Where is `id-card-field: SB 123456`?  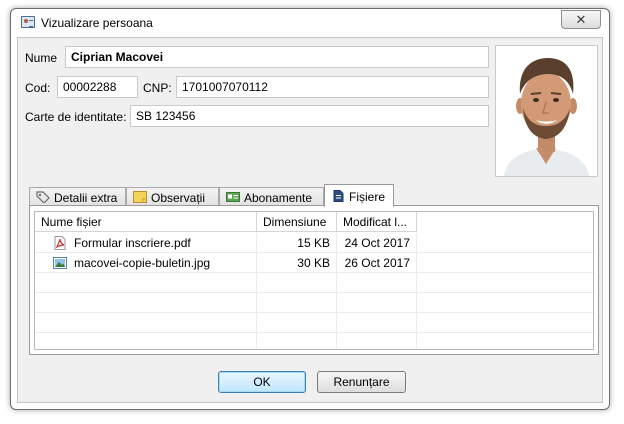
id-card-field: SB 123456 is located at coordinates (309, 116).